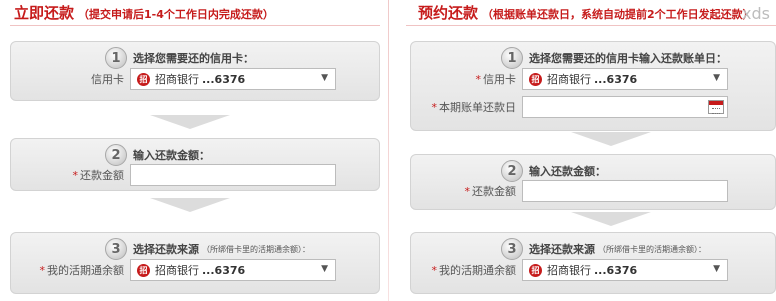  I want to click on watermark-text: xds, so click(756, 13).